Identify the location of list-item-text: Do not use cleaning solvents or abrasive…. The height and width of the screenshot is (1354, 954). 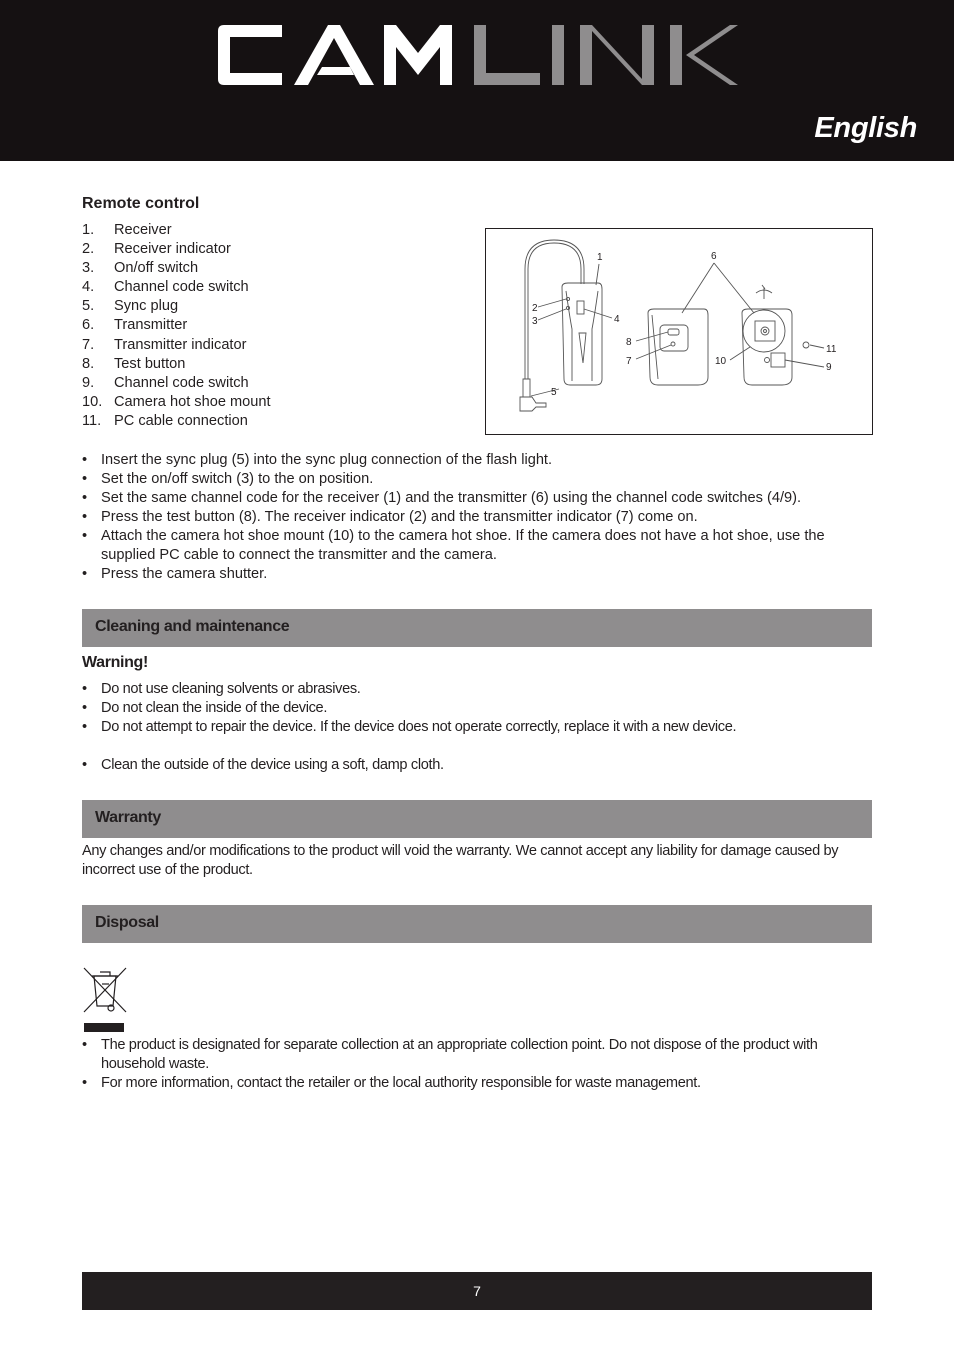
(231, 689).